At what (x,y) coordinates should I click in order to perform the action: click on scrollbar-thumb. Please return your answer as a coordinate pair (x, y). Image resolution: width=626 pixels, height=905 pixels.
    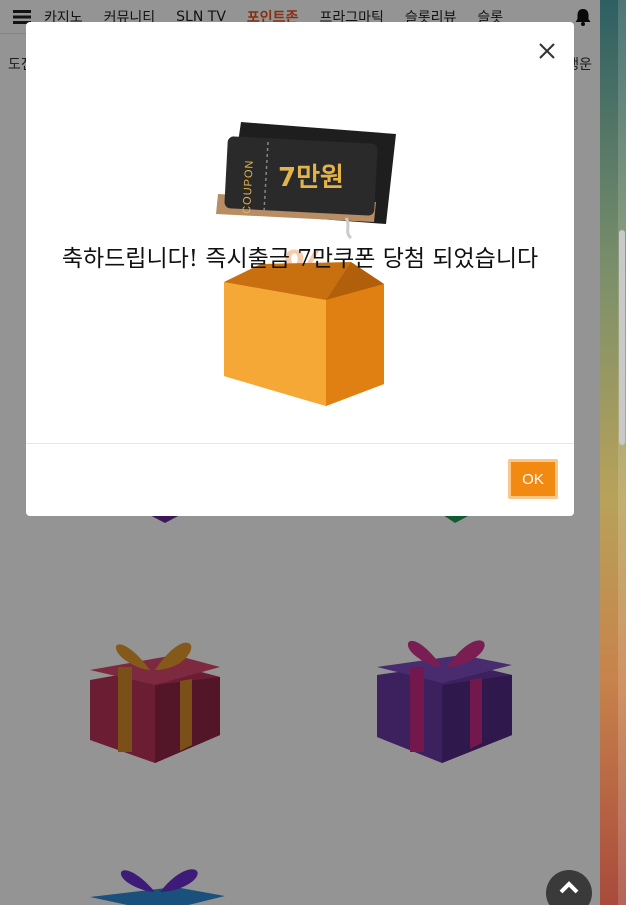
    Looking at the image, I should click on (622, 337).